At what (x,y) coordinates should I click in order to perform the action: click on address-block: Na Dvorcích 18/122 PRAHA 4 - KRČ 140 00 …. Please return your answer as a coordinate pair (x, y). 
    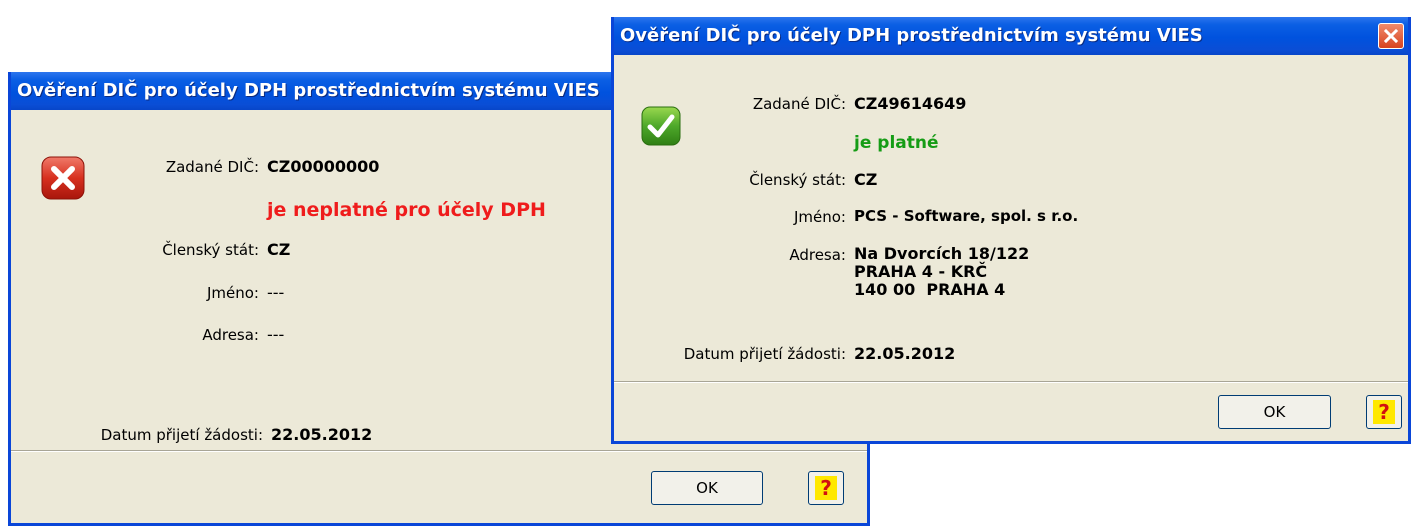
    Looking at the image, I should click on (941, 272).